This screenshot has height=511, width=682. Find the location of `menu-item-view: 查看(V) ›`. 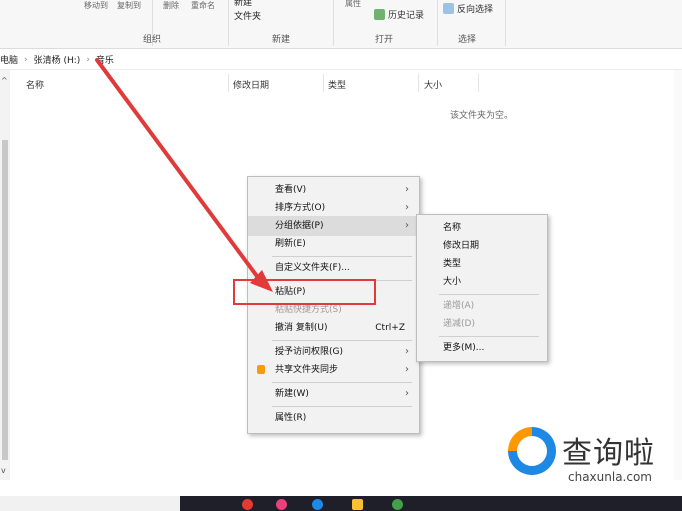

menu-item-view: 查看(V) › is located at coordinates (332, 190).